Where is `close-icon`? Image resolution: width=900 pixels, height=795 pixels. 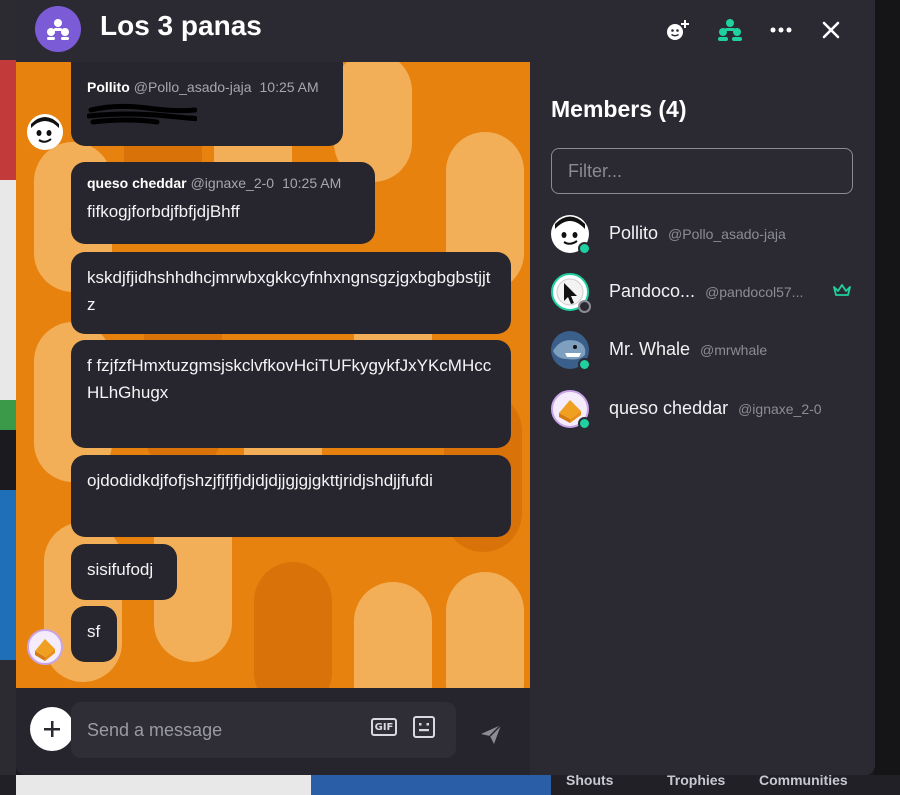
close-icon is located at coordinates (831, 30).